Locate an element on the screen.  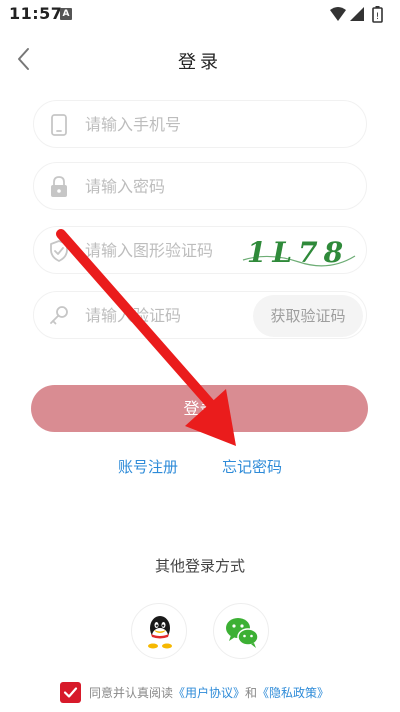
status-time: 11:57 is located at coordinates (36, 13).